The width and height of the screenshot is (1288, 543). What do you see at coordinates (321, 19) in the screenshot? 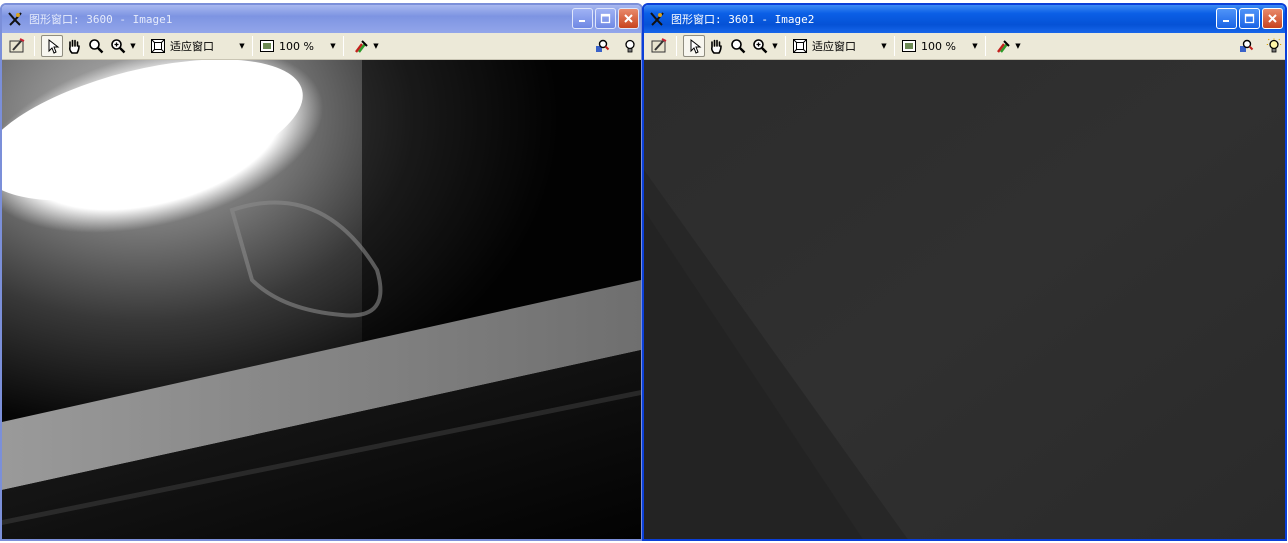
I see `title-bar: 图形窗口: 3600 - Image1` at bounding box center [321, 19].